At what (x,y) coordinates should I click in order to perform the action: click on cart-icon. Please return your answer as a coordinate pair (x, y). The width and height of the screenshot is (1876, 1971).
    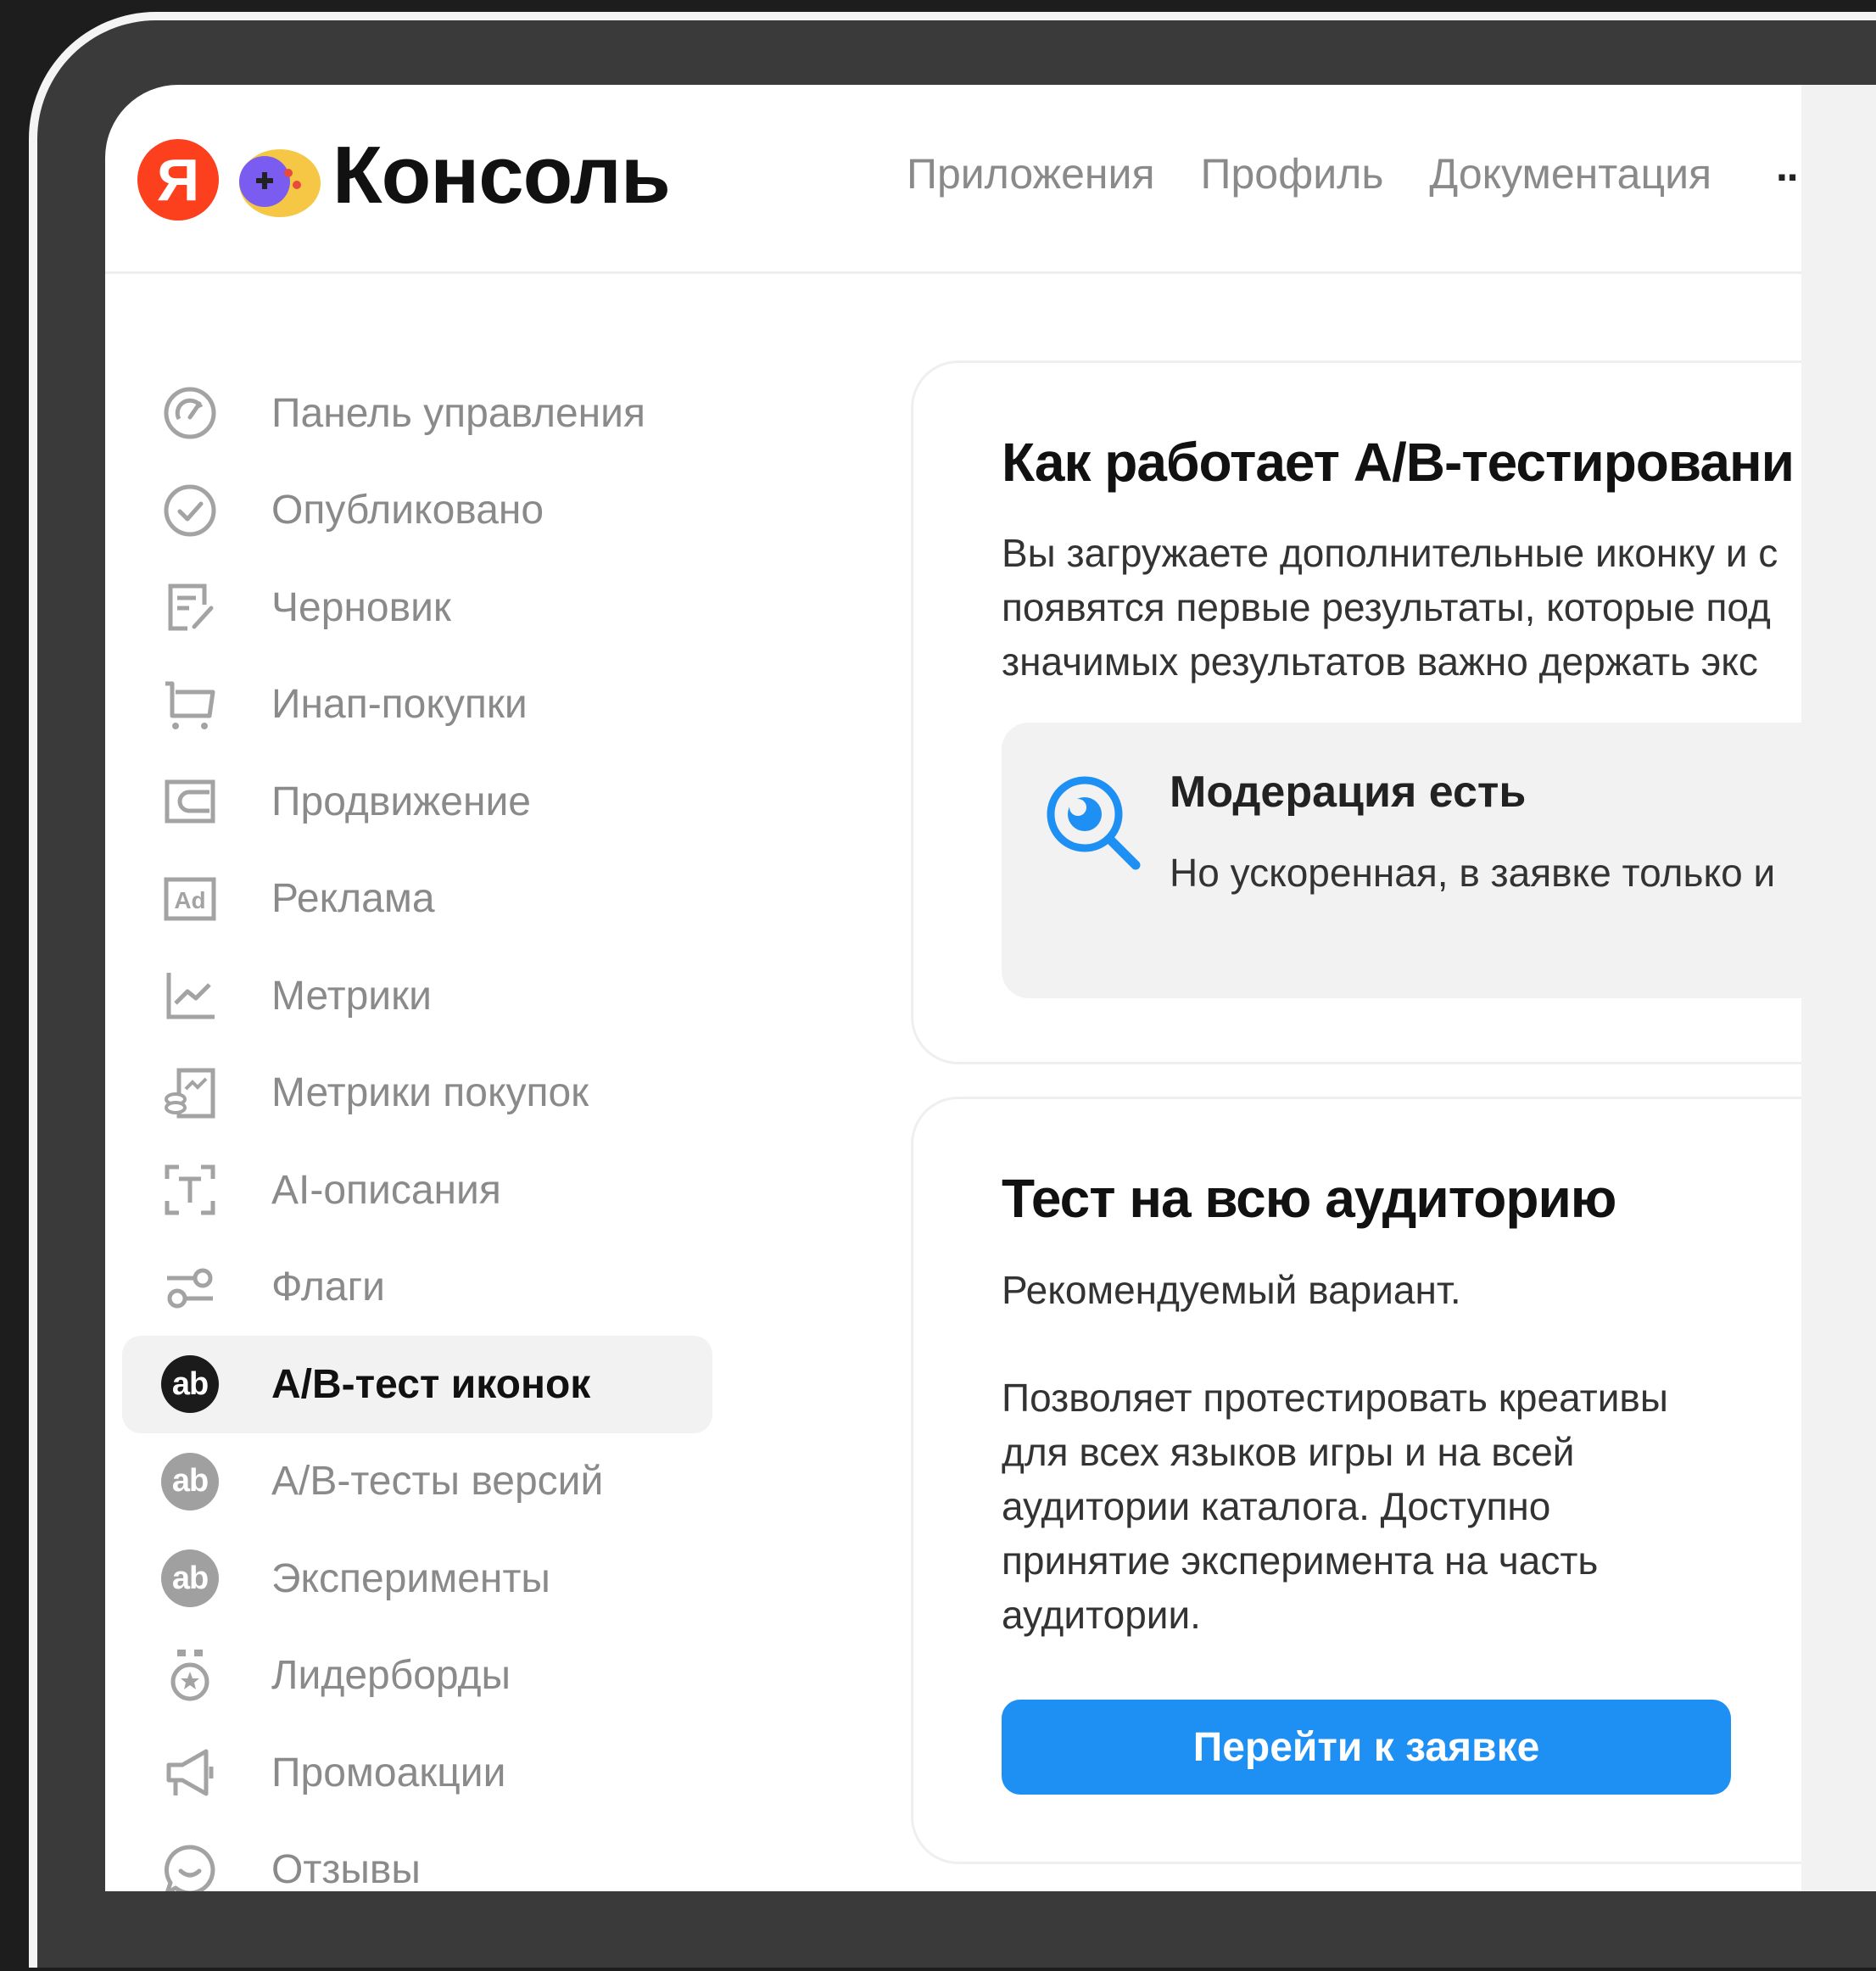
    Looking at the image, I should click on (190, 704).